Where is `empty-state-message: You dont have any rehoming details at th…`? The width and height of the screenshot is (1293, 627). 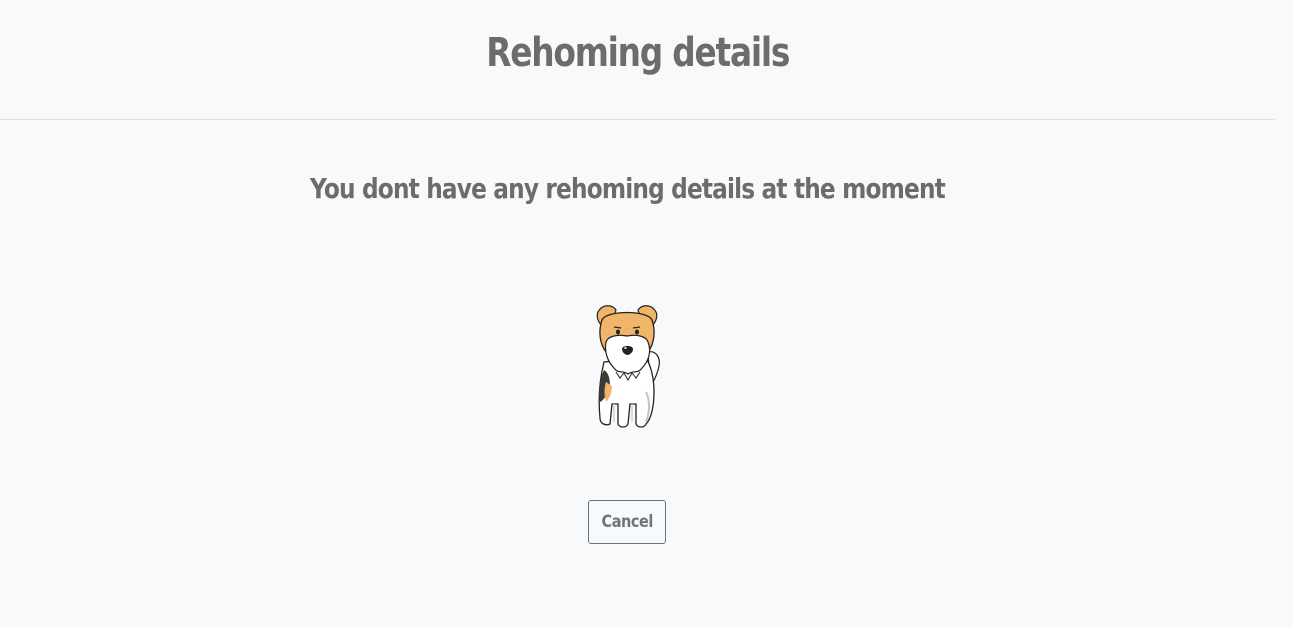
empty-state-message: You dont have any rehoming details at th… is located at coordinates (628, 188).